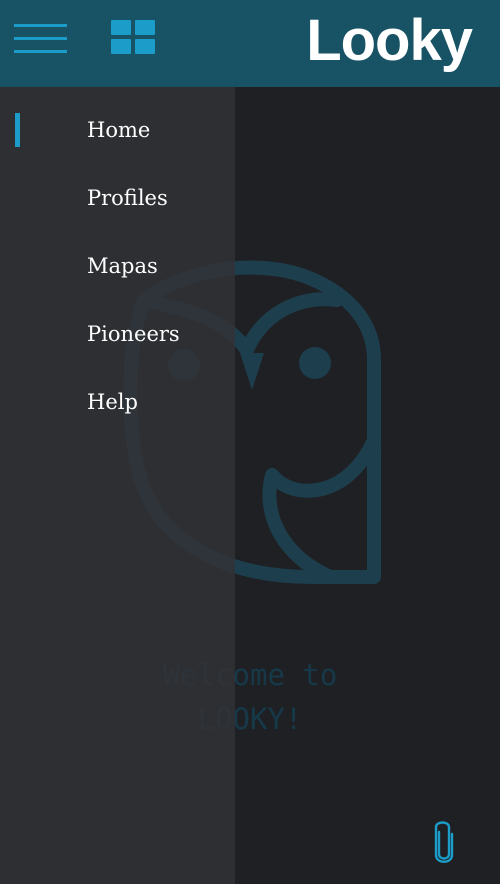 The height and width of the screenshot is (884, 500). What do you see at coordinates (389, 40) in the screenshot?
I see `brand-title: Looky` at bounding box center [389, 40].